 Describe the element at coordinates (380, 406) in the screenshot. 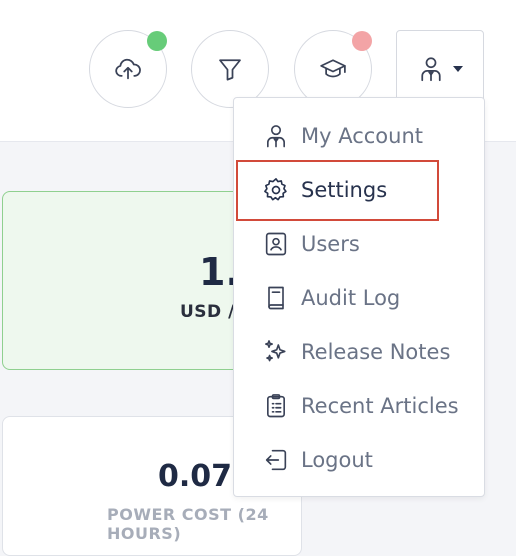

I see `menu-item-label: Recent Articles` at that location.